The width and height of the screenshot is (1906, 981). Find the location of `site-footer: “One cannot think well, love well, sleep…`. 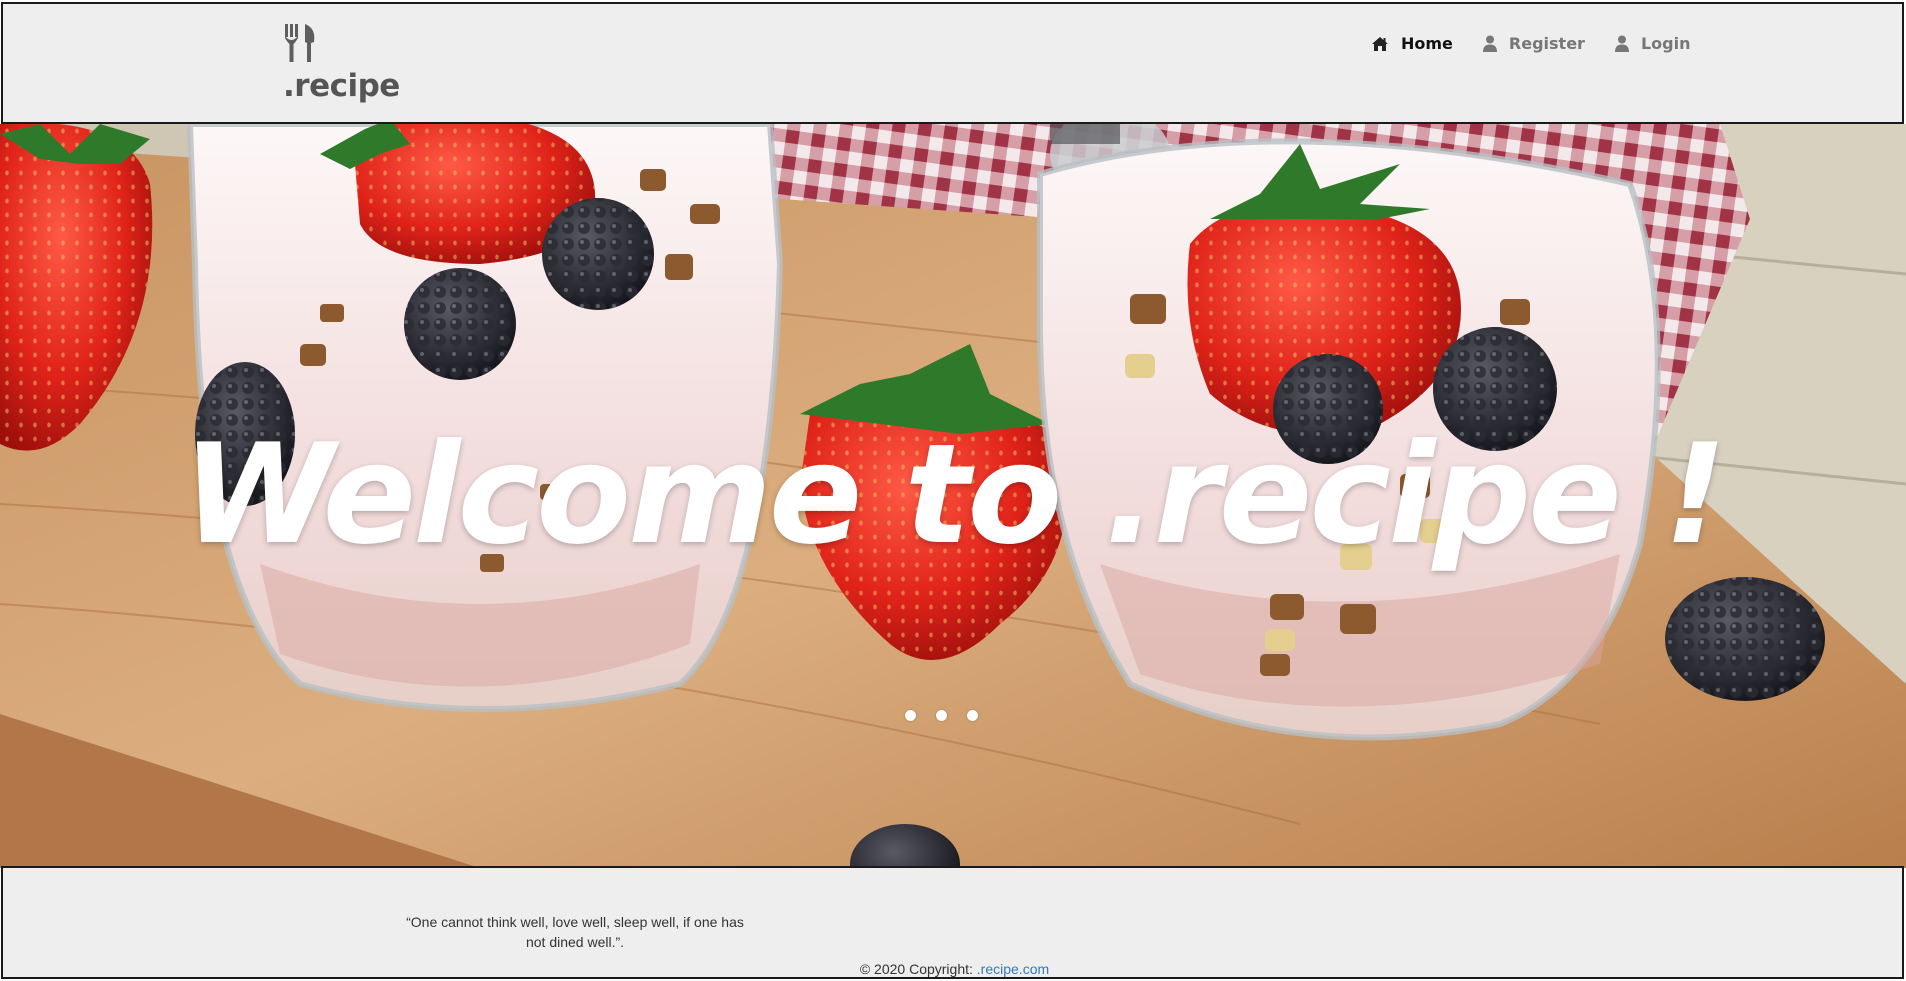

site-footer: “One cannot think well, love well, sleep… is located at coordinates (952, 922).